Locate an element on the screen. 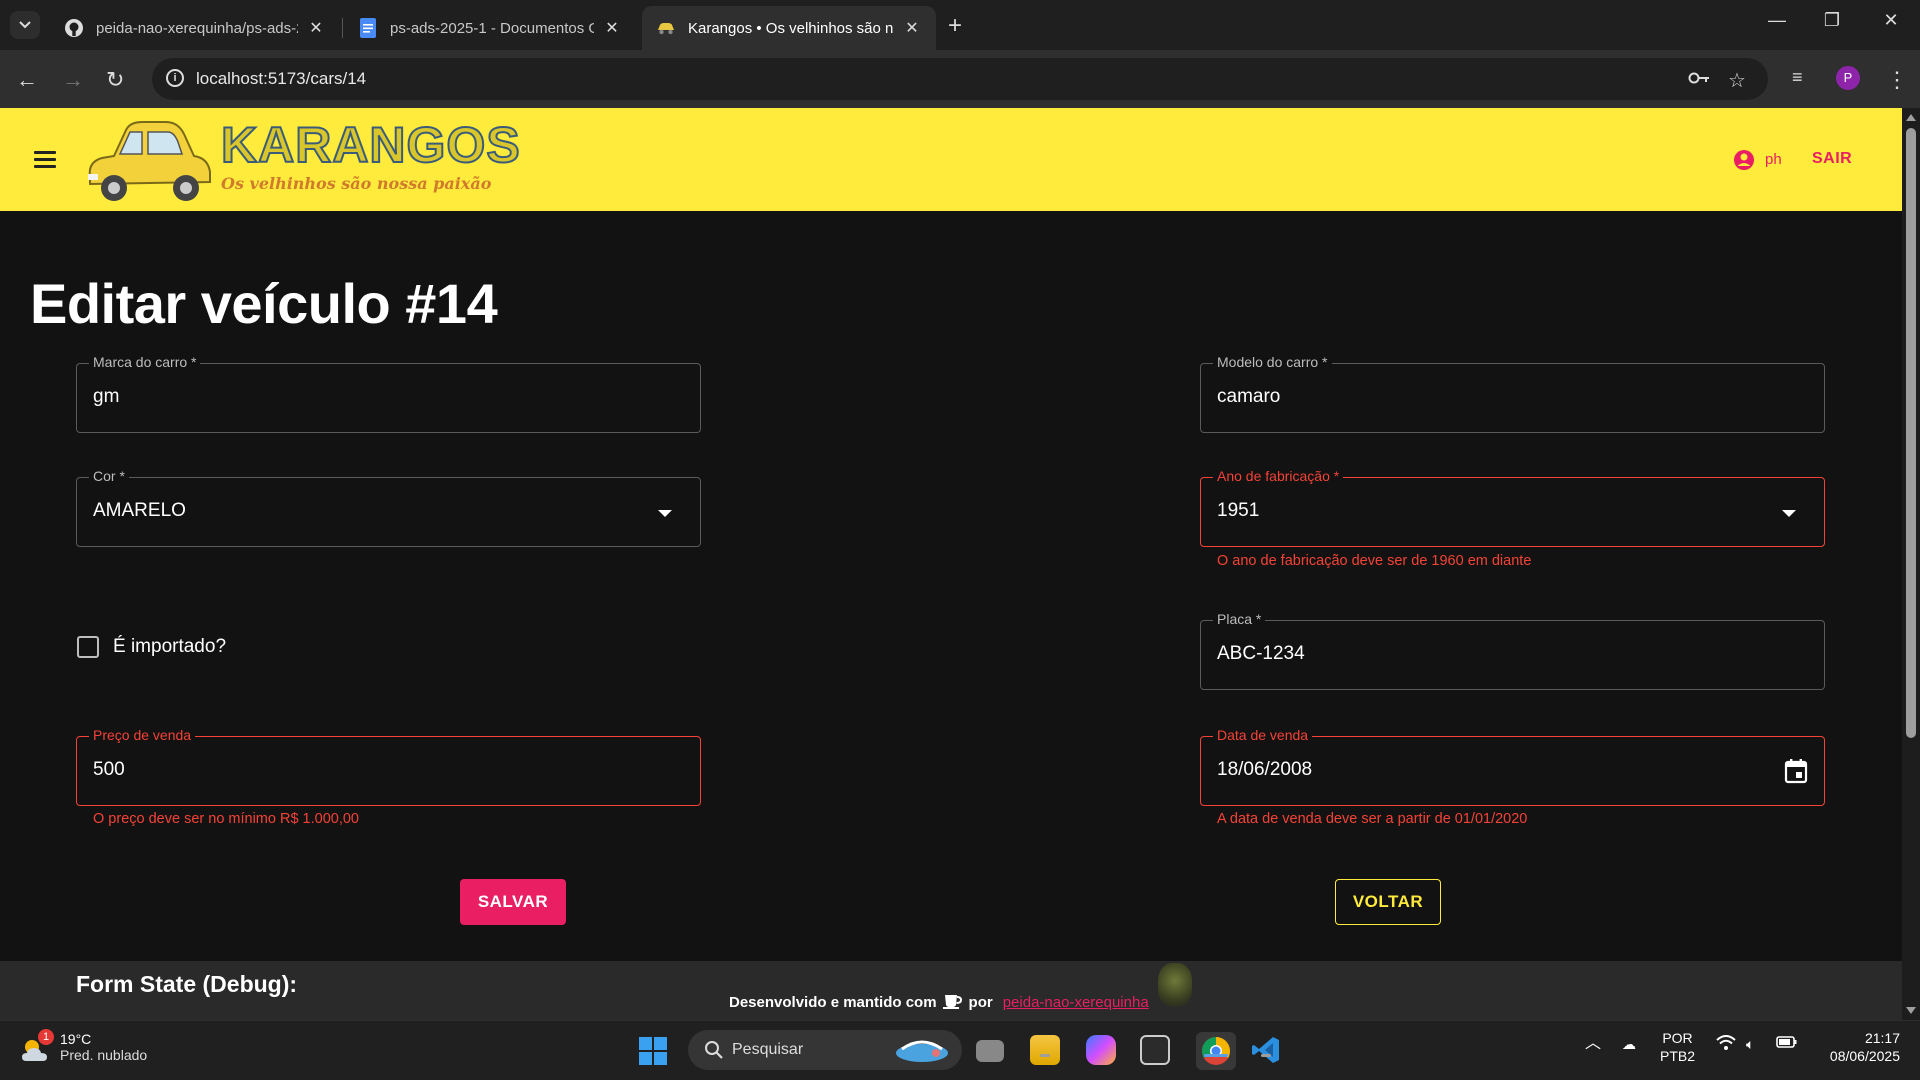  logo-title: KARANGOS is located at coordinates (370, 145).